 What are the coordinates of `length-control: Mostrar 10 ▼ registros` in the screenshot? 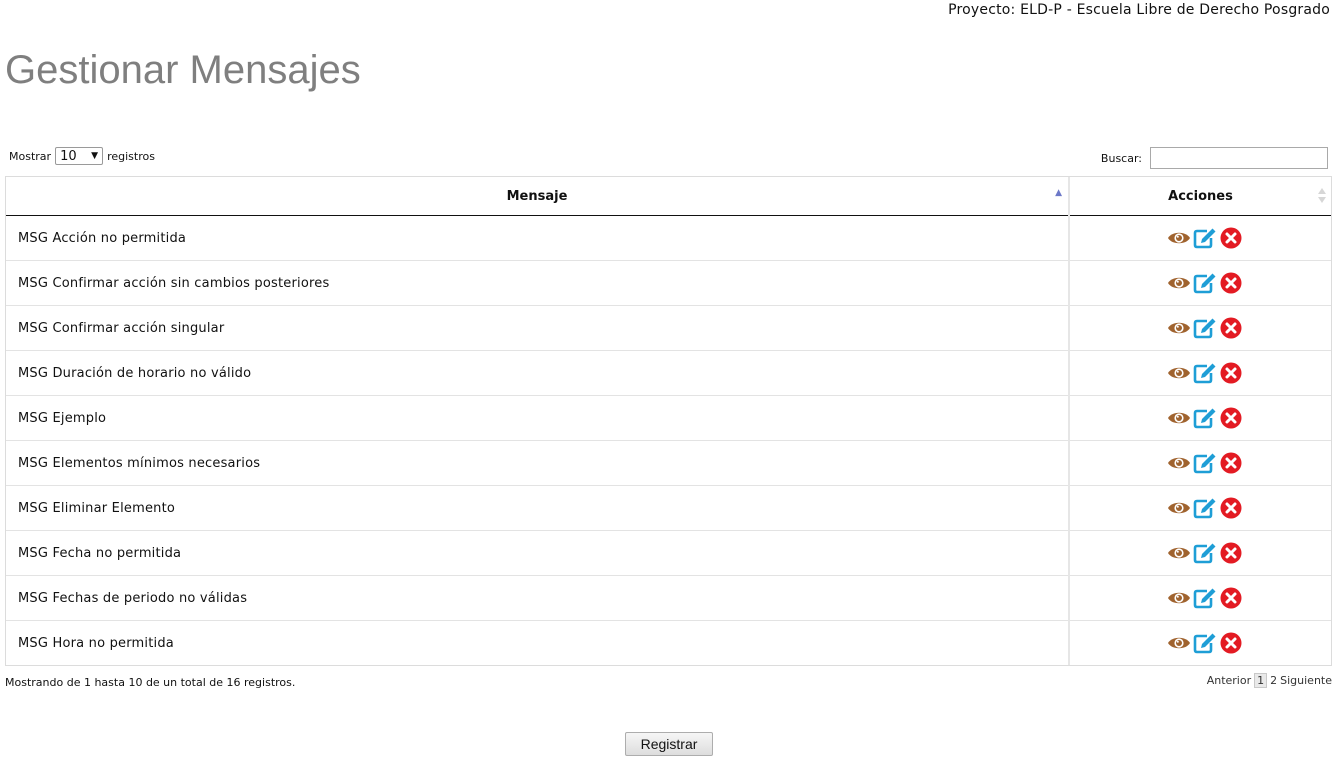 It's located at (82, 156).